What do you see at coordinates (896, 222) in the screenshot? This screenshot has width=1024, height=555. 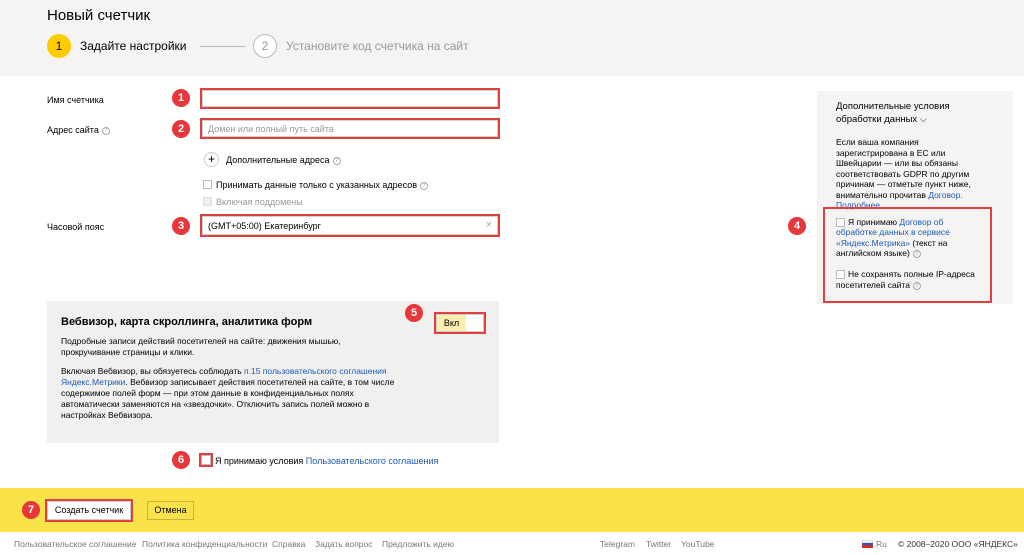 I see `dpa-label: Я принимаю Договор об` at bounding box center [896, 222].